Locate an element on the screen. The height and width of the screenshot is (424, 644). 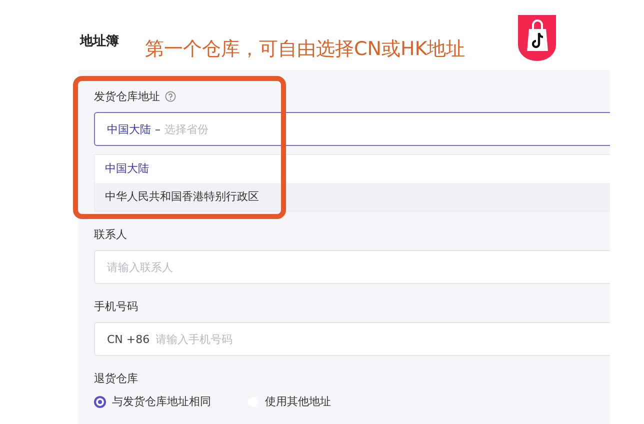
field-label: 退货仓库 is located at coordinates (116, 378).